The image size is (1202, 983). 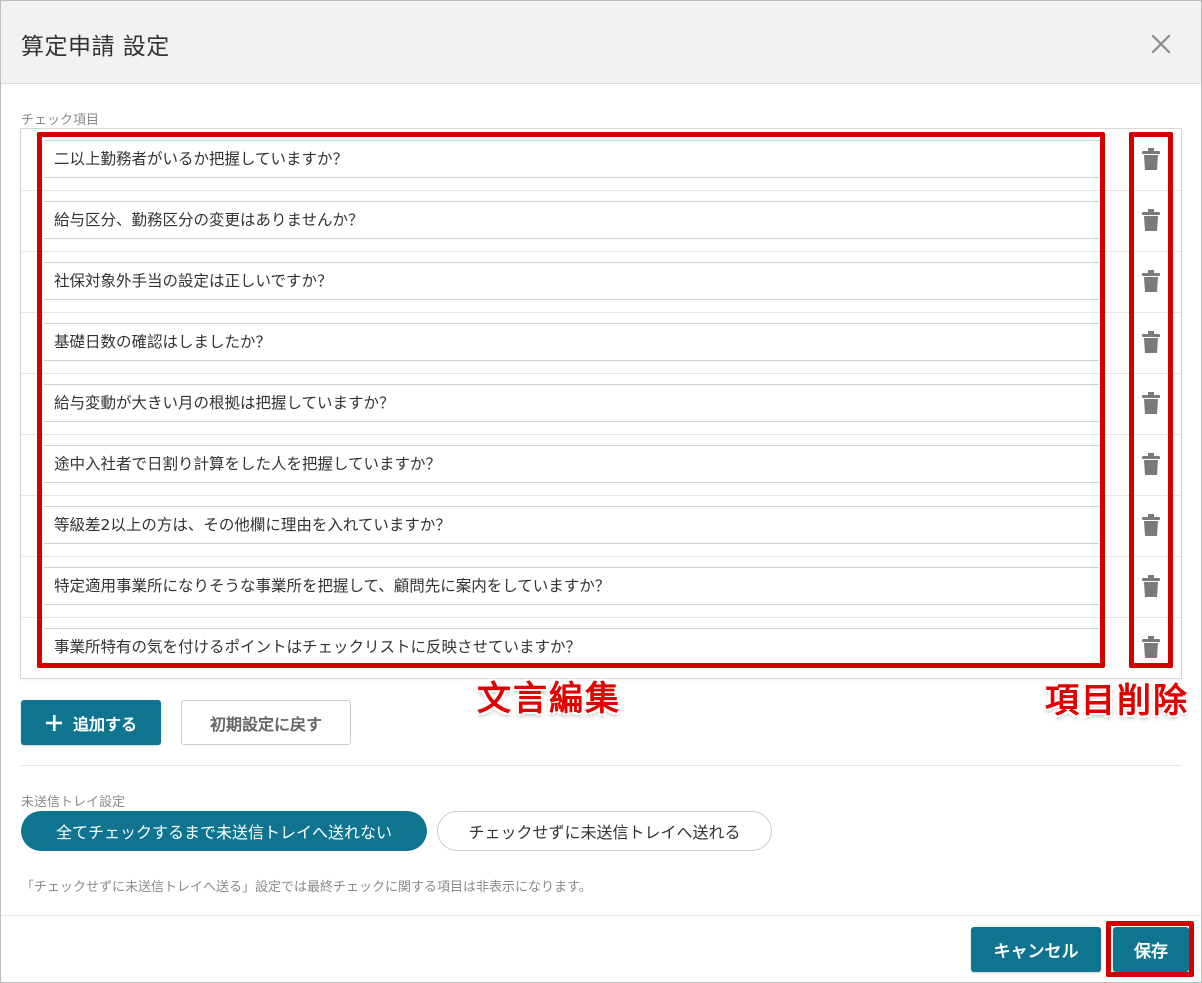 What do you see at coordinates (95, 47) in the screenshot?
I see `dialog-title: 算定申請 設定` at bounding box center [95, 47].